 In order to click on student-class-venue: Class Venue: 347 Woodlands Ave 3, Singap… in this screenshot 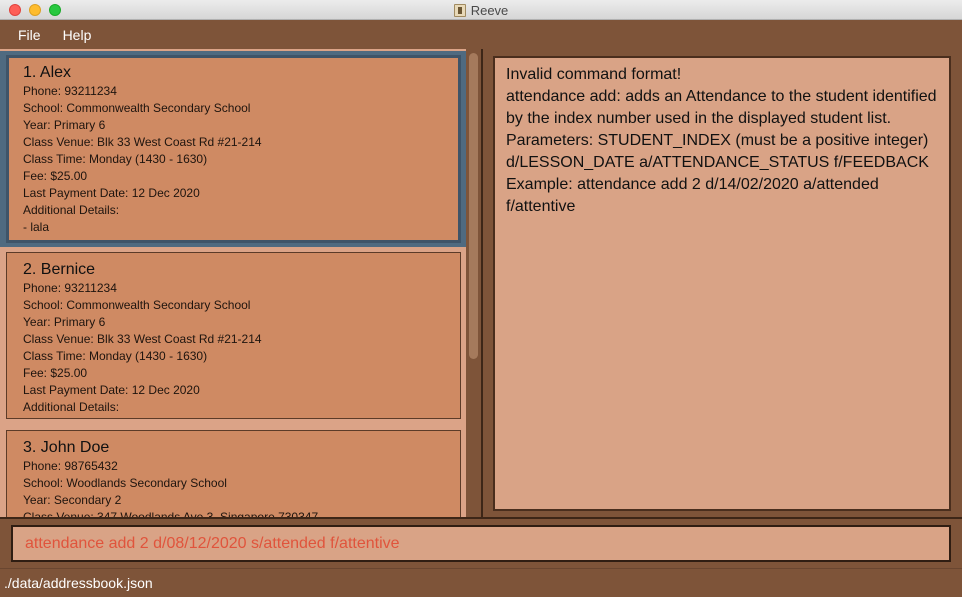, I will do `click(171, 513)`.